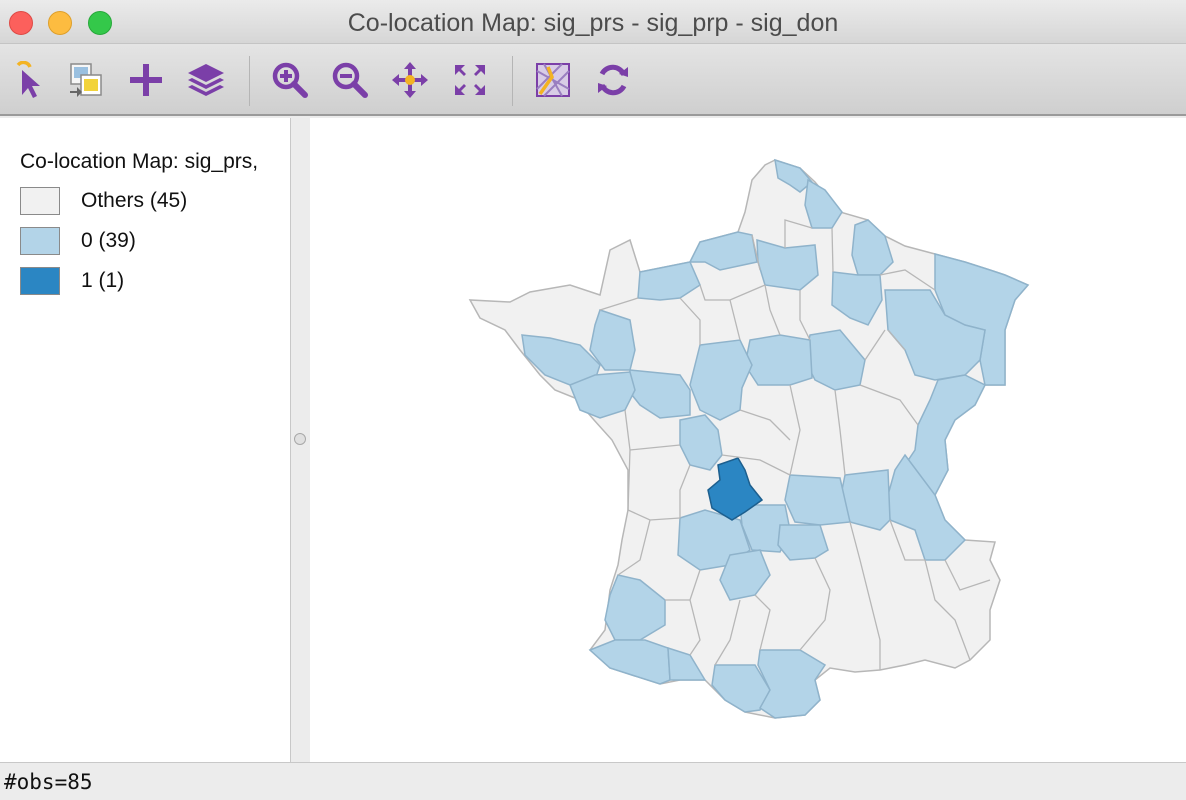 The width and height of the screenshot is (1186, 800). I want to click on refresh-icon, so click(613, 80).